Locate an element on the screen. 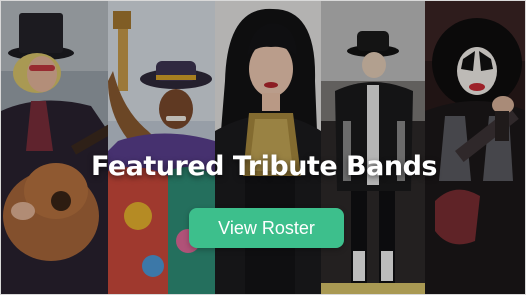 The width and height of the screenshot is (526, 295). banner-headline: Featured Tribute Bands is located at coordinates (264, 166).